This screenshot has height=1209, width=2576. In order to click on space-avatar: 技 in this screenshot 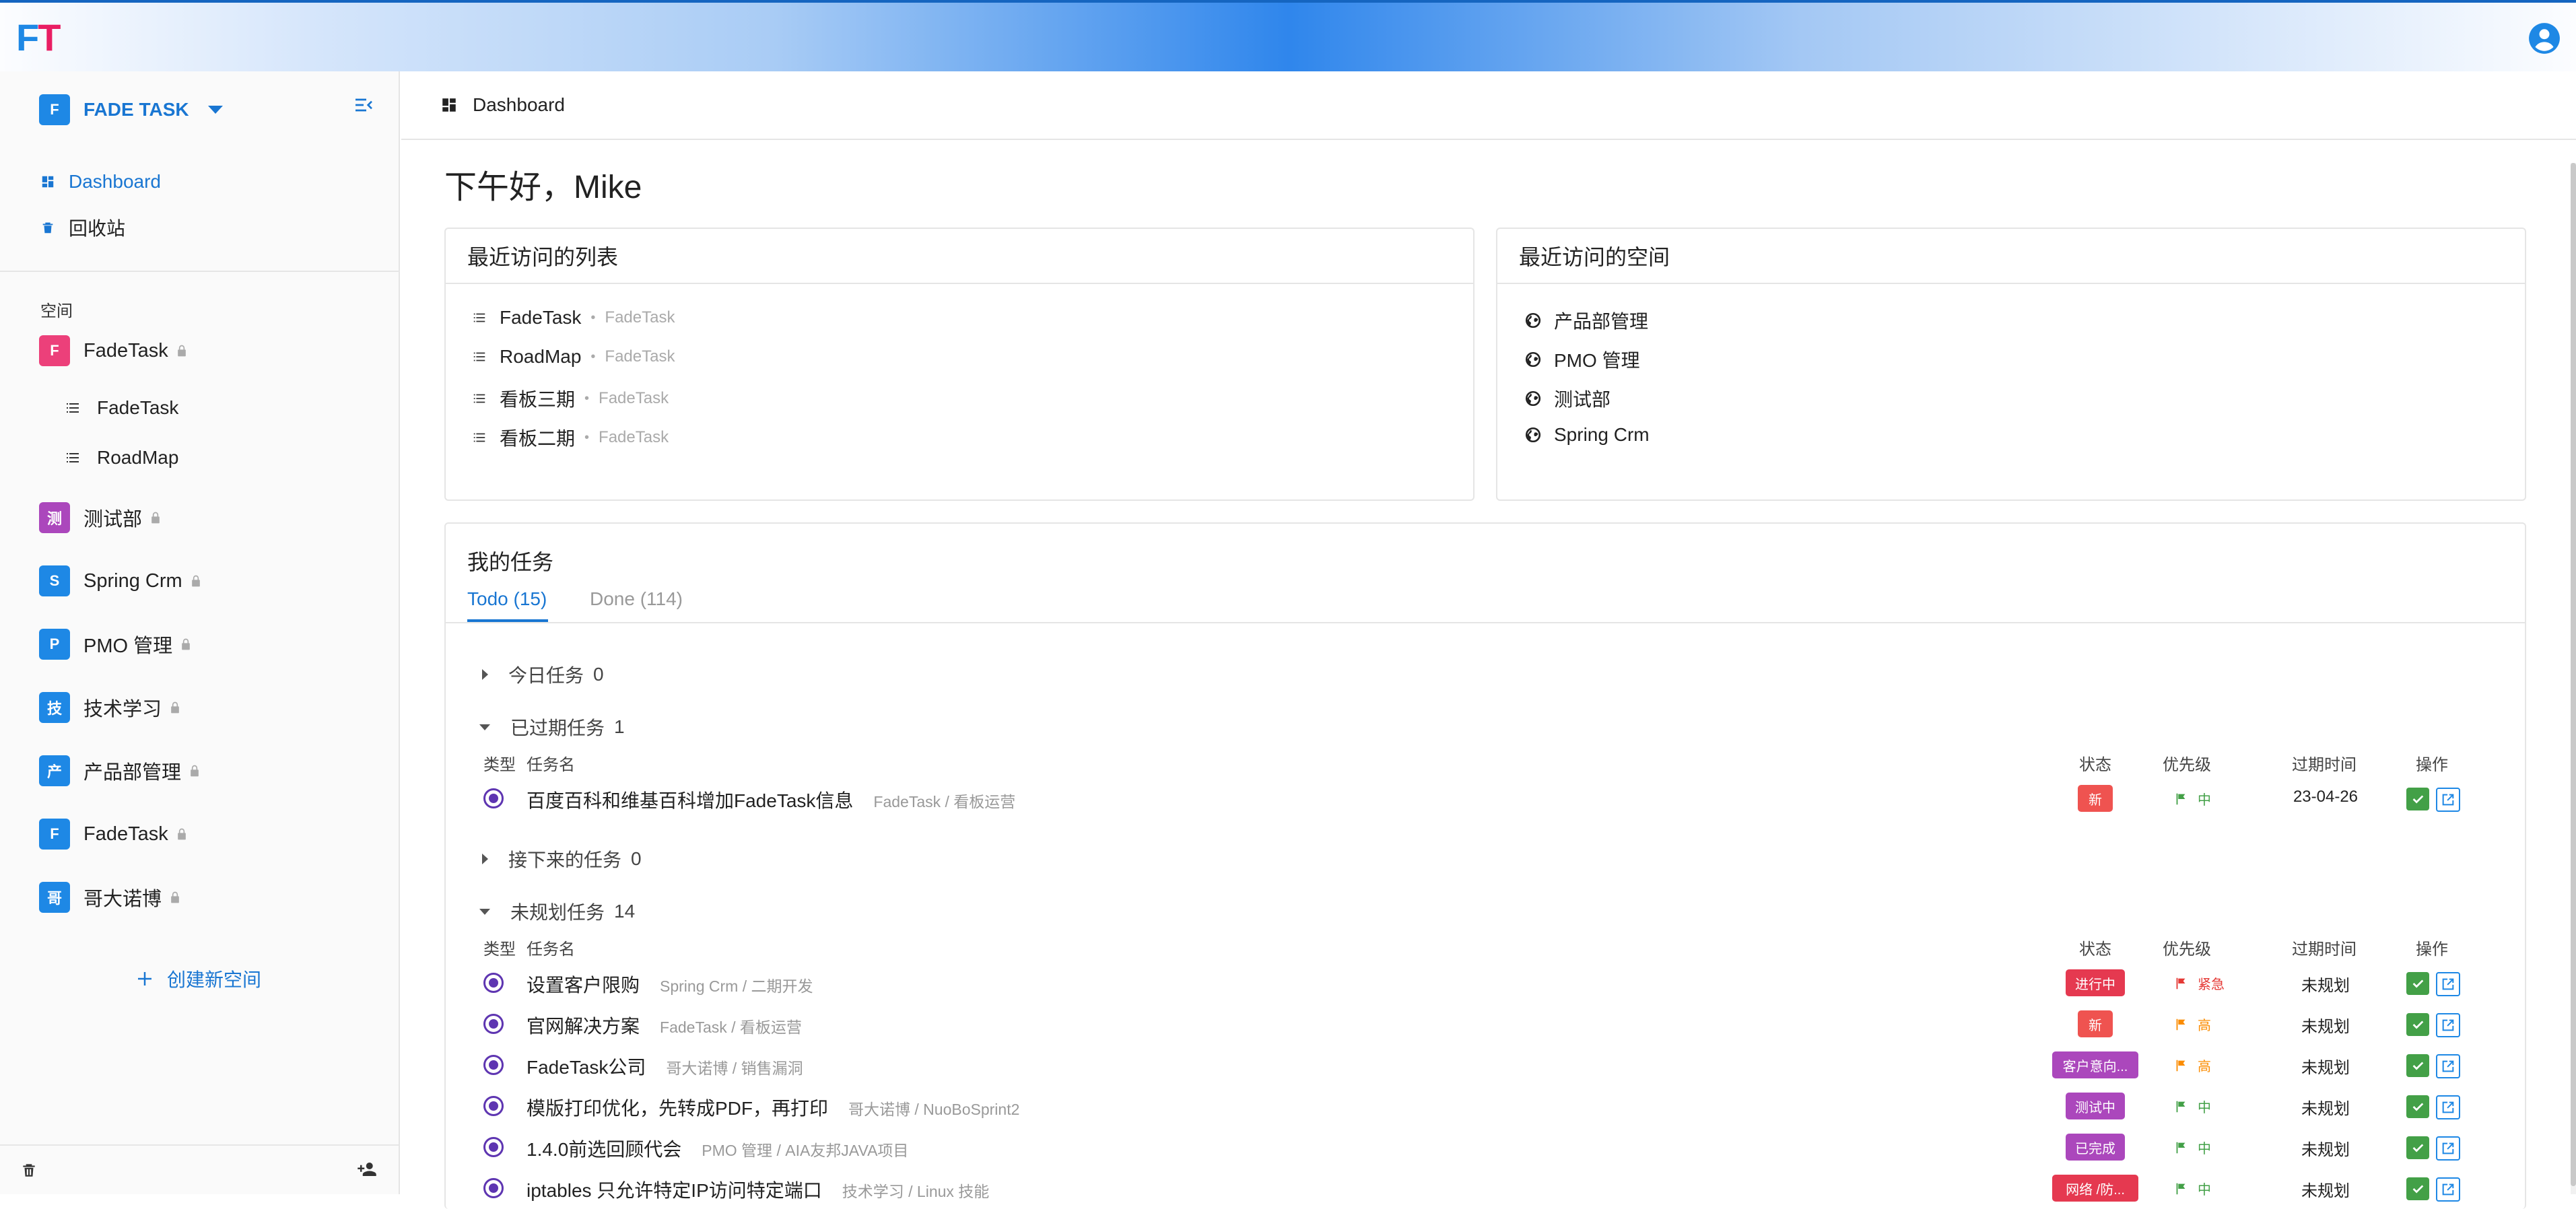, I will do `click(54, 708)`.